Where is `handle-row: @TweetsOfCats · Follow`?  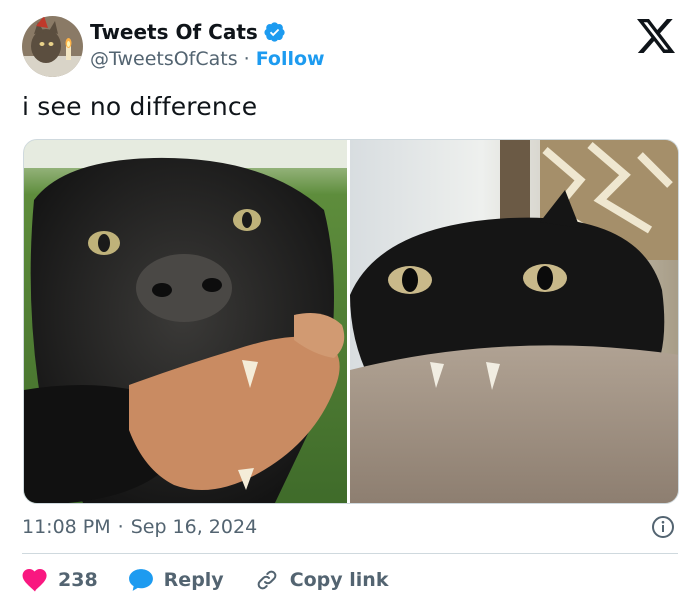 handle-row: @TweetsOfCats · Follow is located at coordinates (207, 59).